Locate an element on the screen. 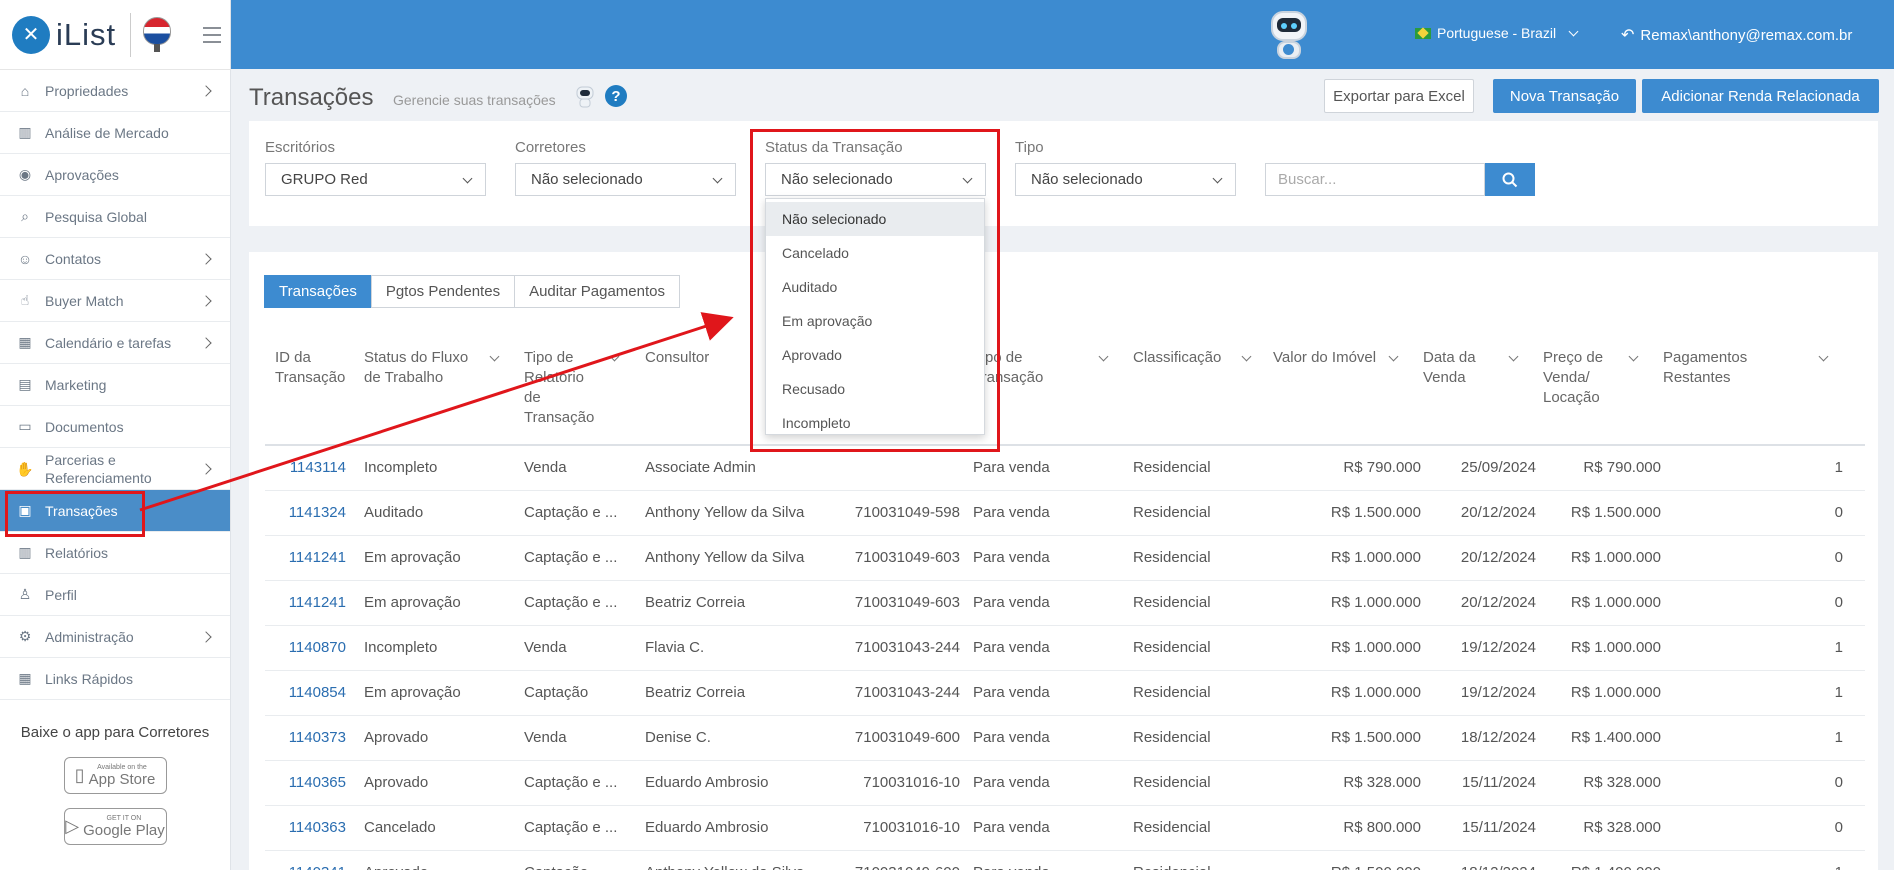 This screenshot has width=1894, height=870. sidebar-item-parcerias-e-referenciamento: ✋ Parcerias e Referenciamento is located at coordinates (115, 469).